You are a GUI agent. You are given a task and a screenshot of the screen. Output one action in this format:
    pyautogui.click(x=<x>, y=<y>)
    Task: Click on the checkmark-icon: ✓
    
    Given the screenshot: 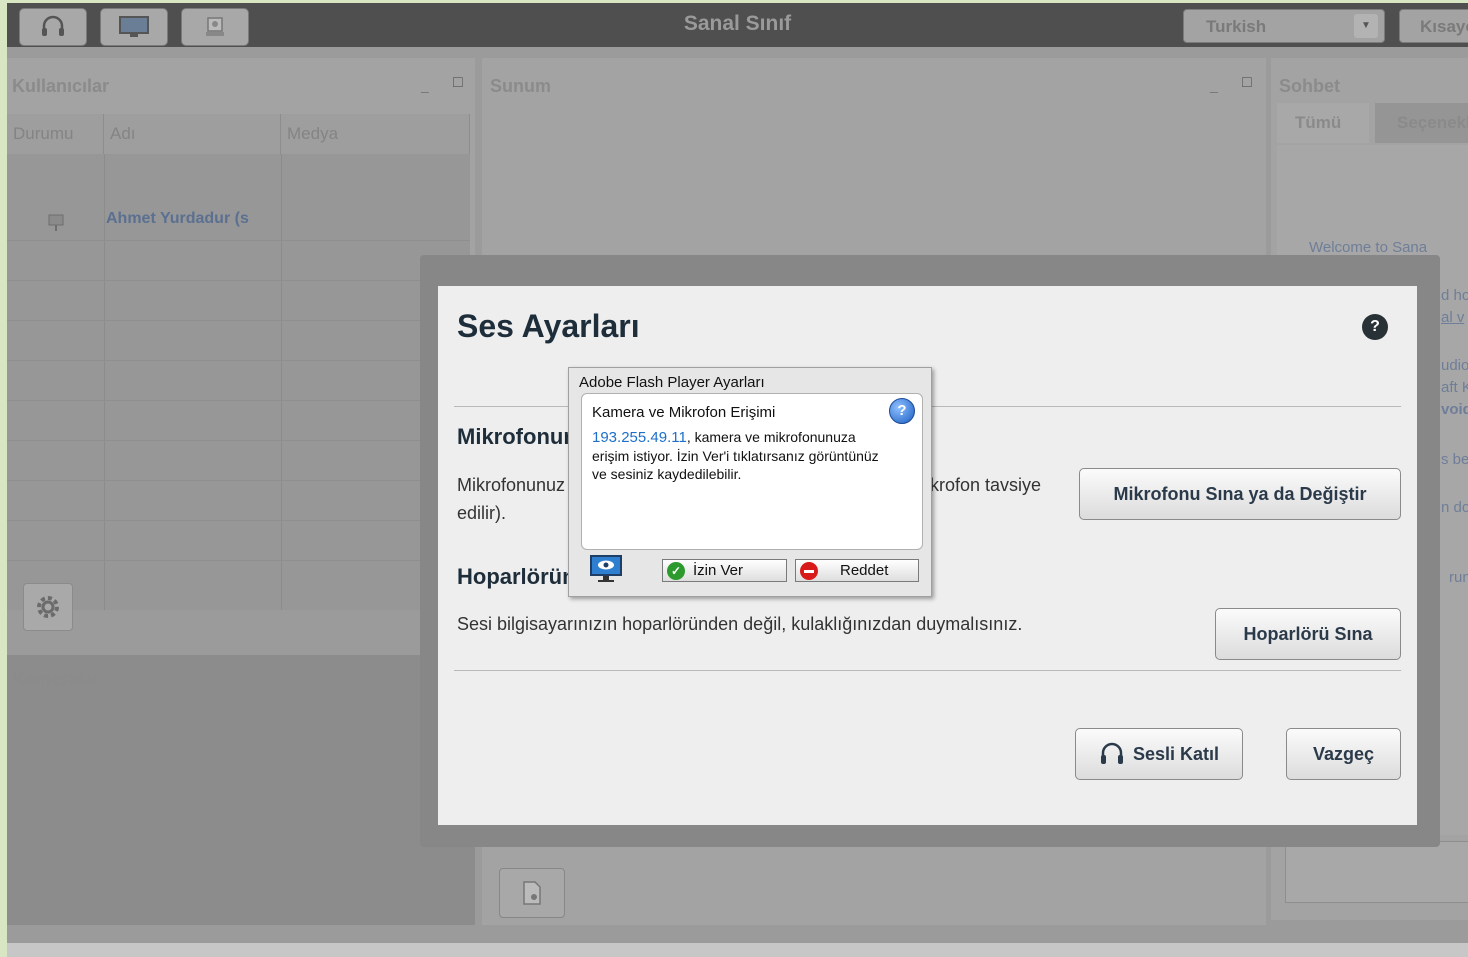 What is the action you would take?
    pyautogui.click(x=676, y=570)
    